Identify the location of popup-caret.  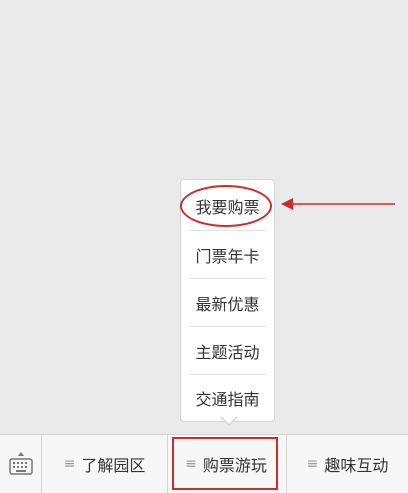
(229, 420).